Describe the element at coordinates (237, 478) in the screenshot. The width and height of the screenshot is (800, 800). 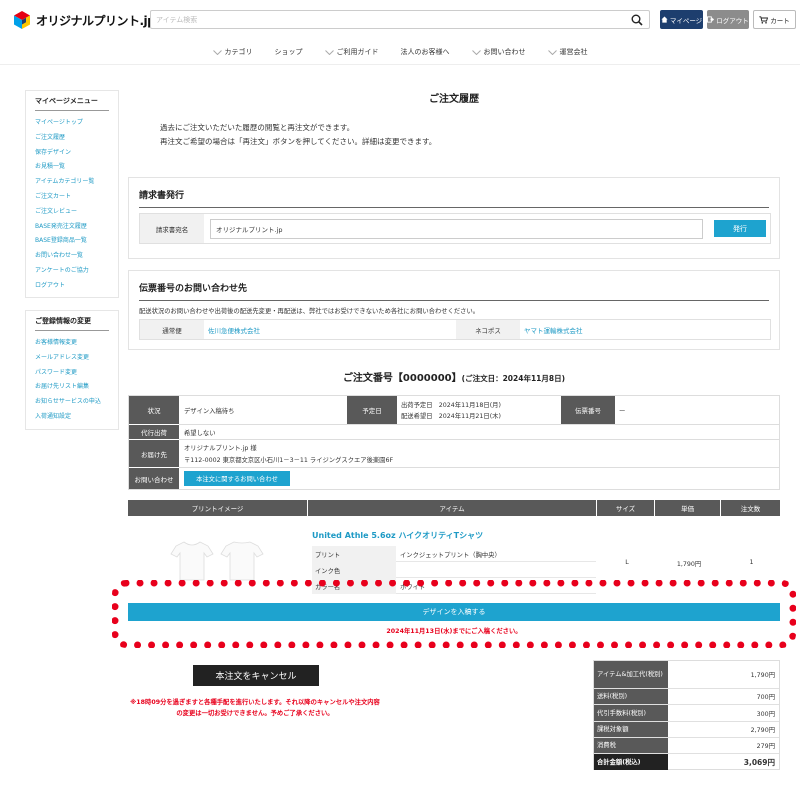
I see `order-inquiry-button: 本注文に関するお問い合わせ` at that location.